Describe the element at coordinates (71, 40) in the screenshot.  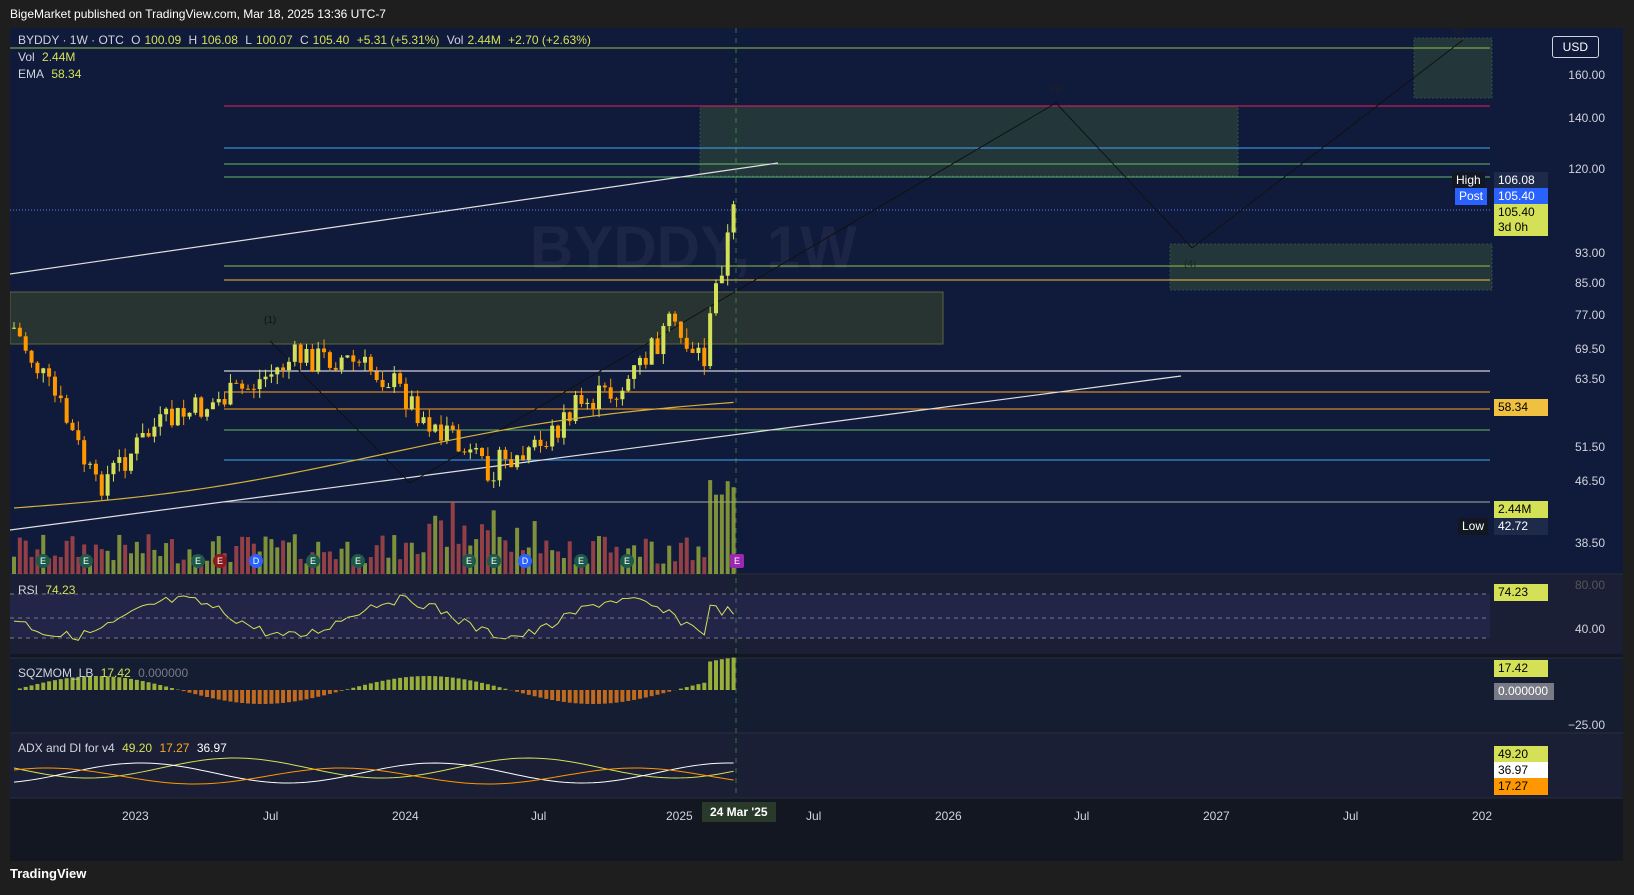
I see `symbol-name: BYDDY · 1W · OTC` at that location.